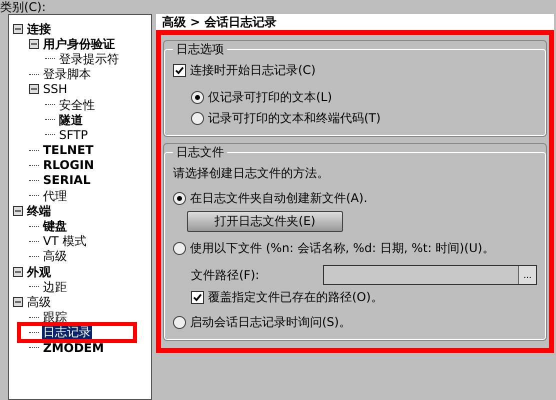 This screenshot has height=400, width=556. Describe the element at coordinates (89, 59) in the screenshot. I see `tree-item: 登录提示符` at that location.